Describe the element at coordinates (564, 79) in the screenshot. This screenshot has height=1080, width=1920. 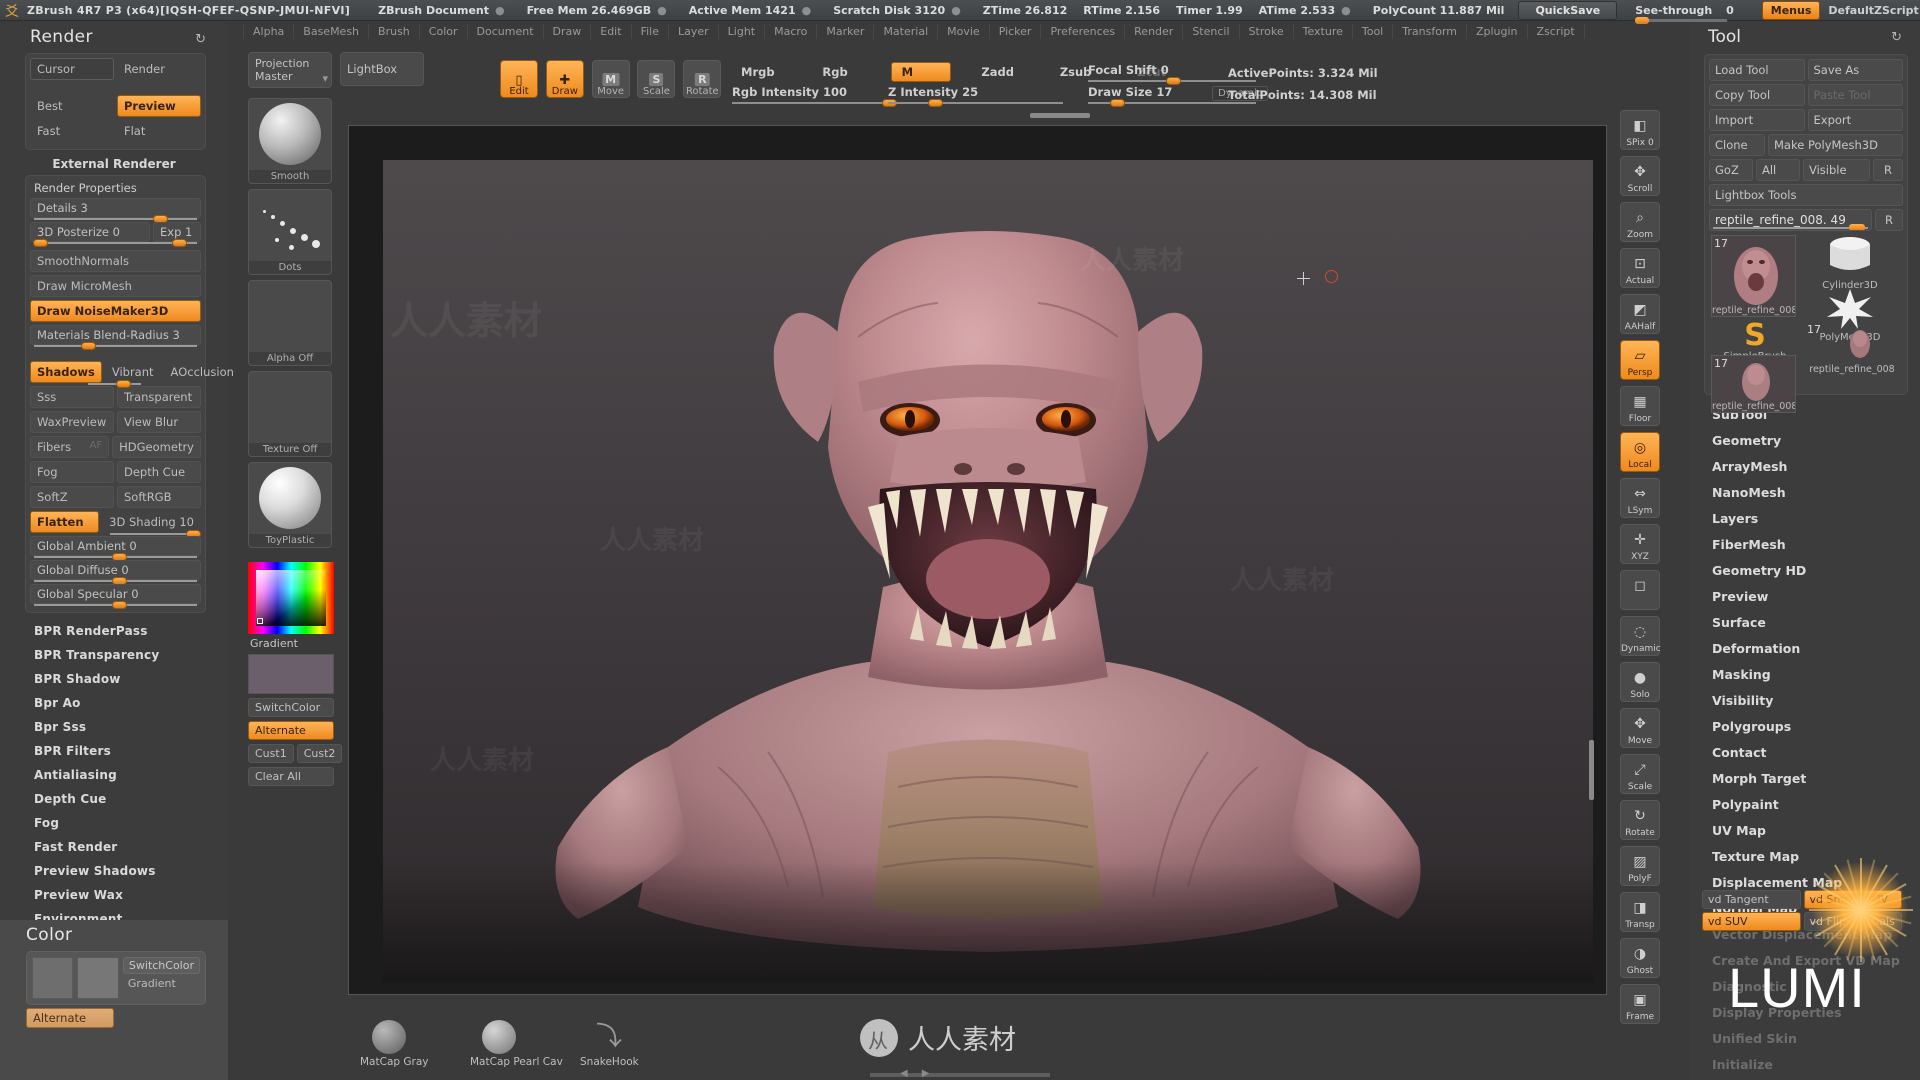
I see `draw-mode-button: ✚ Draw` at that location.